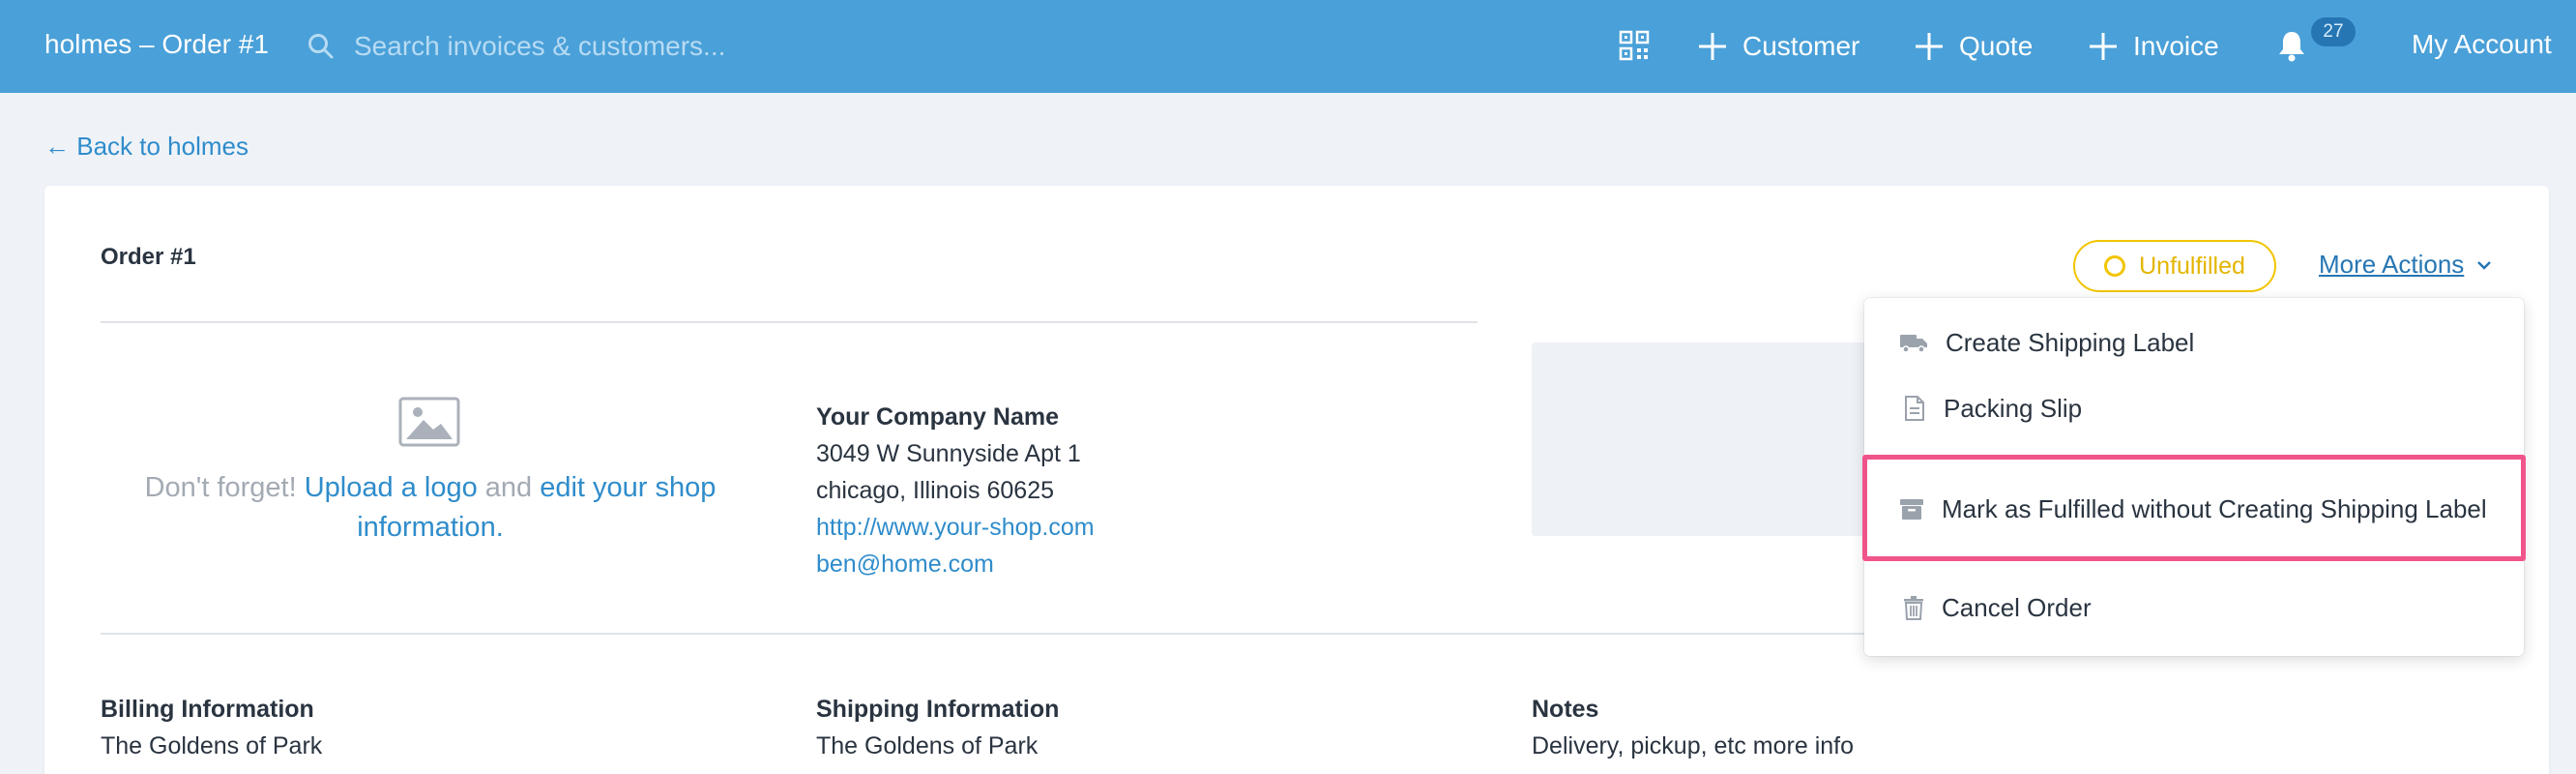  I want to click on new-invoice-button: Invoice, so click(2153, 46).